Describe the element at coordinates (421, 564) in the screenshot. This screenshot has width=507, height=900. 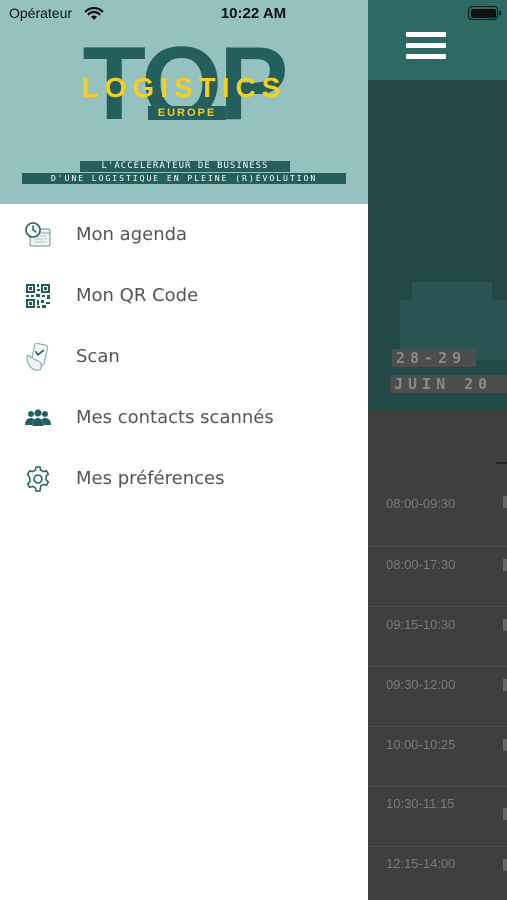
I see `schedule-time: 08:00-17:30` at that location.